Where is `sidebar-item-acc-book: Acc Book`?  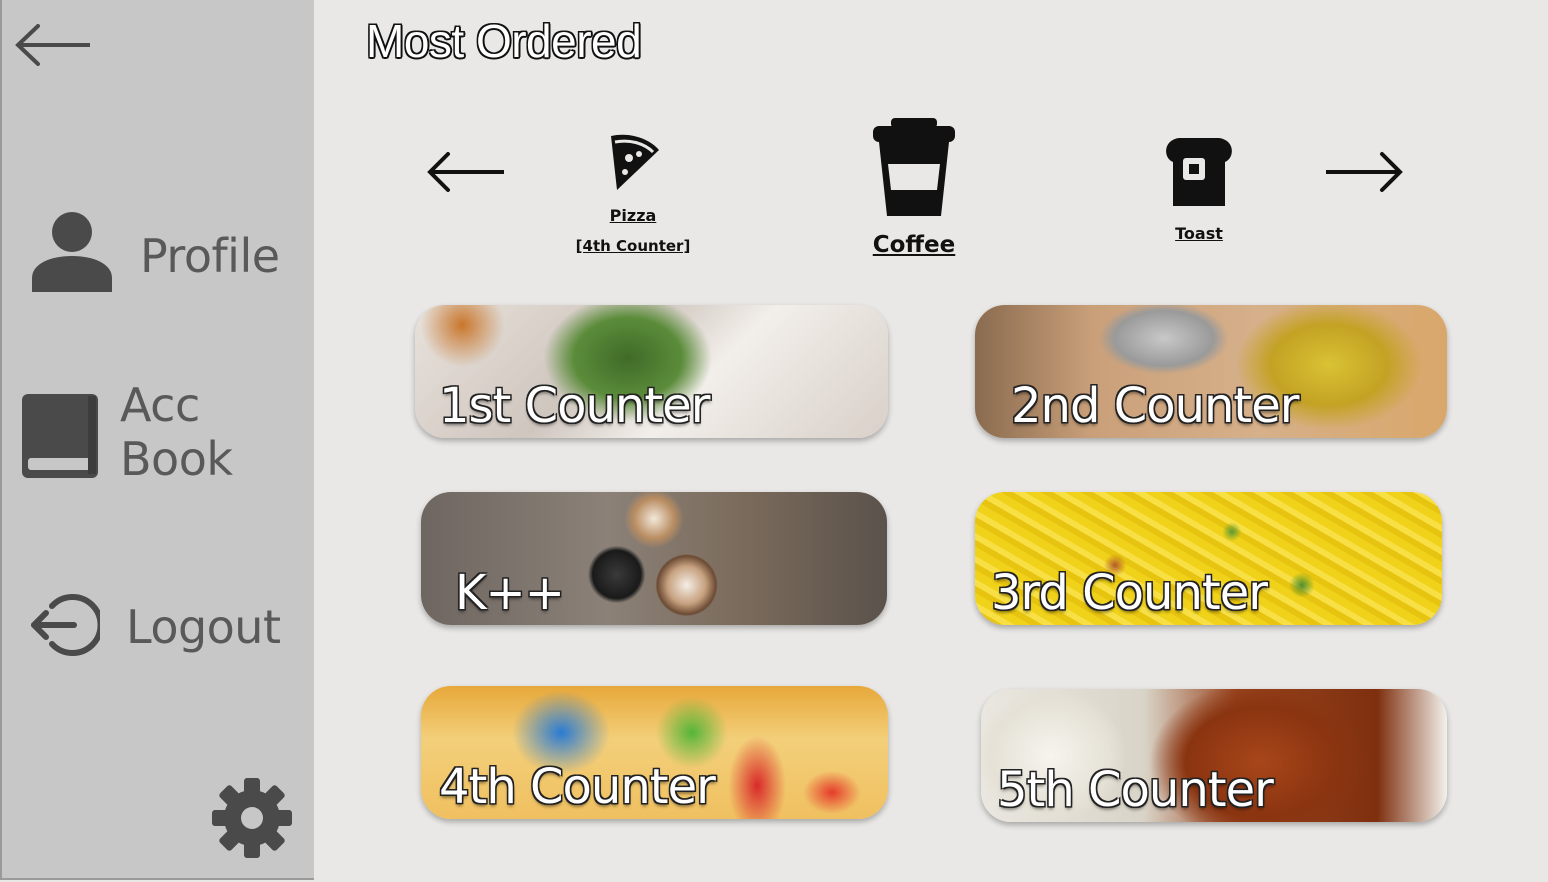
sidebar-item-acc-book: Acc Book is located at coordinates (167, 432).